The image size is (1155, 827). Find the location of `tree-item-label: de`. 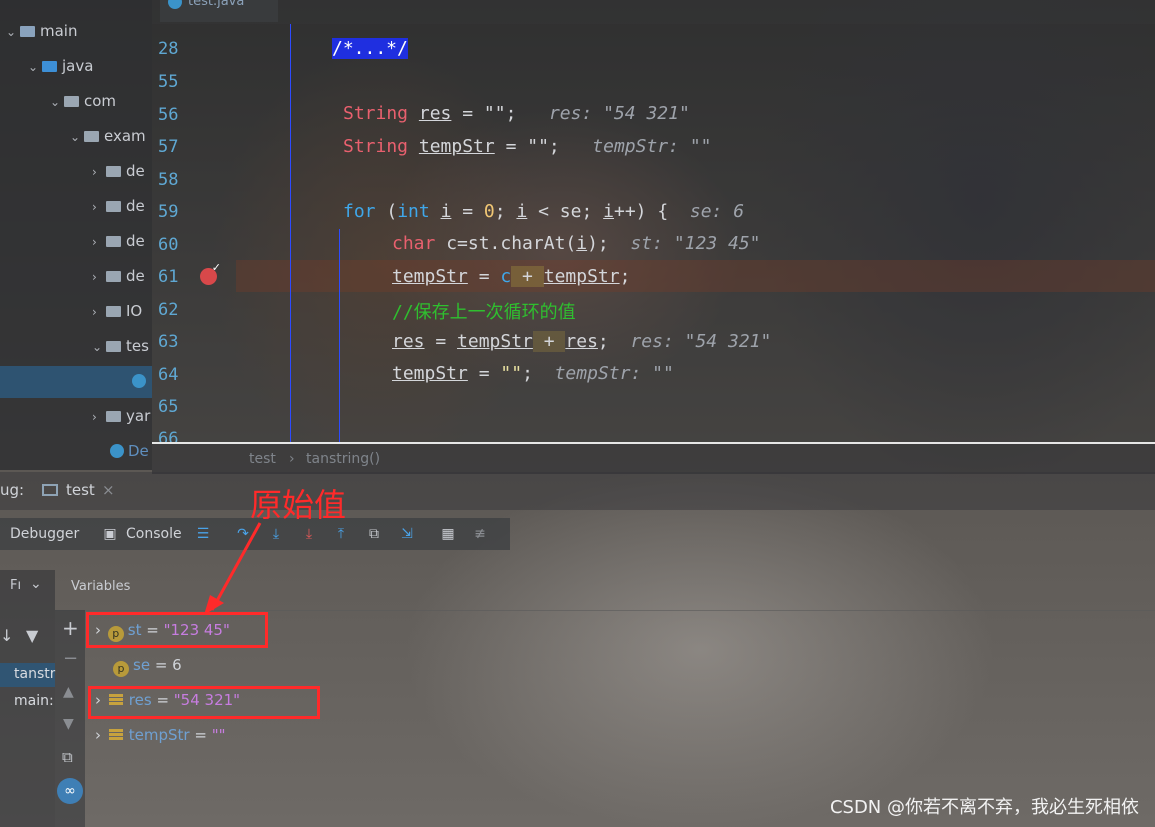

tree-item-label: de is located at coordinates (135, 206).